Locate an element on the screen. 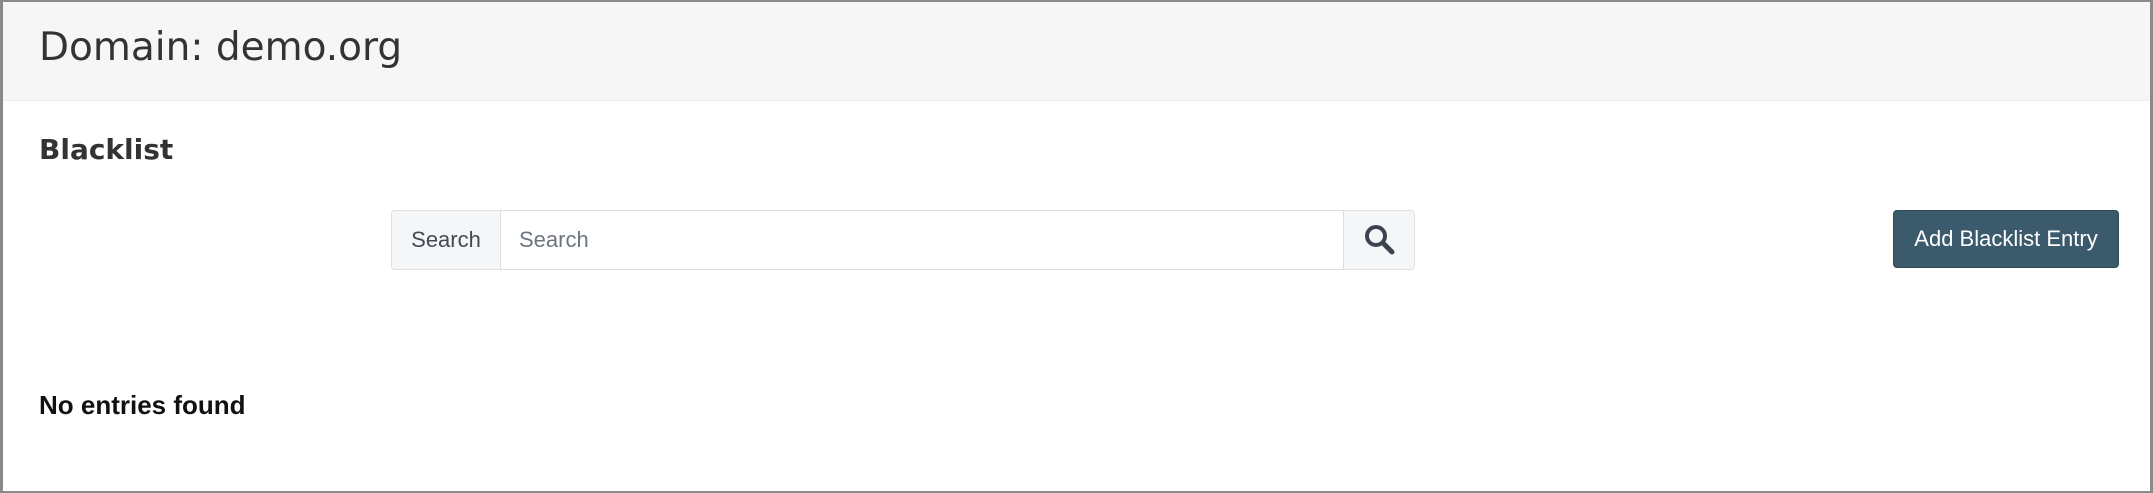 This screenshot has width=2153, height=493. search-input is located at coordinates (922, 240).